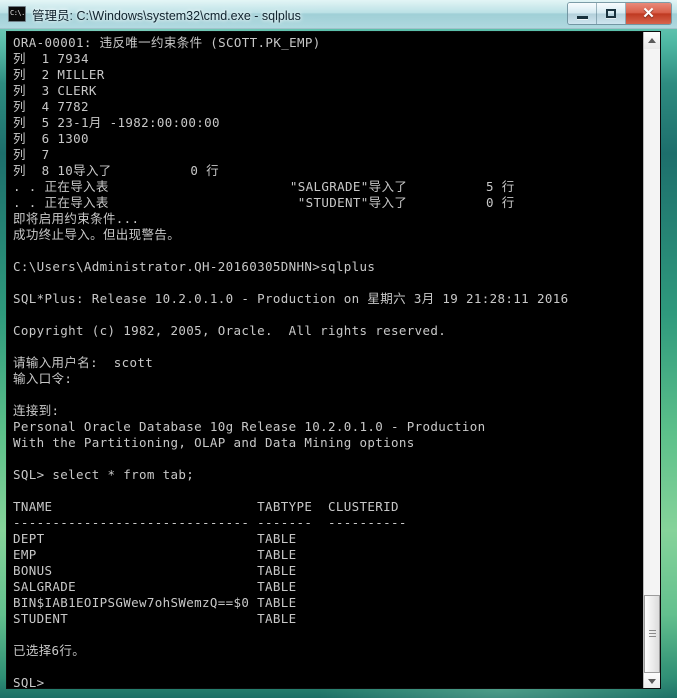 The image size is (677, 698). I want to click on scrollbar-thumb, so click(652, 634).